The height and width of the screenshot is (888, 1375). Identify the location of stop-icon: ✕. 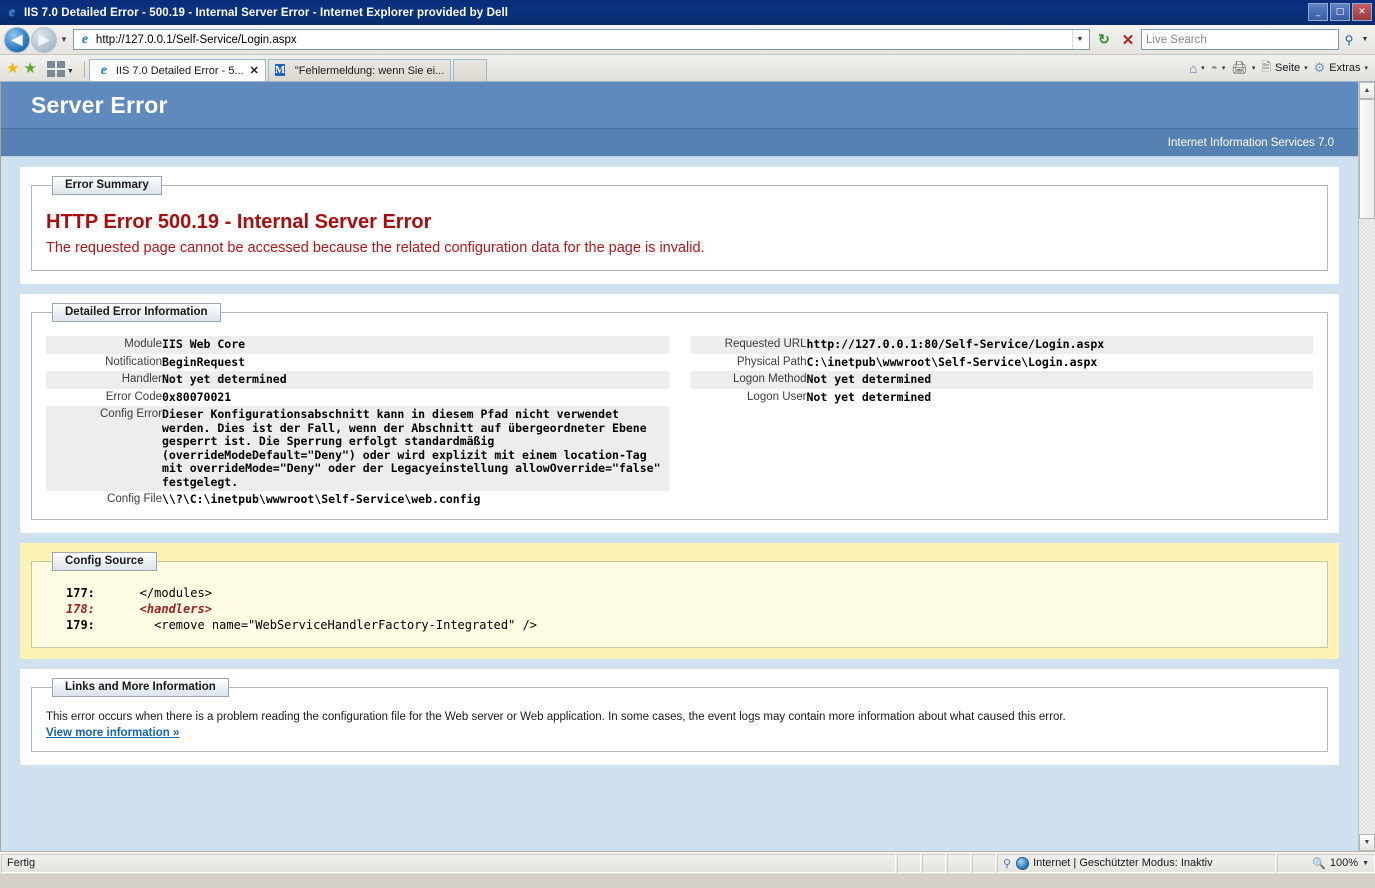
(1128, 40).